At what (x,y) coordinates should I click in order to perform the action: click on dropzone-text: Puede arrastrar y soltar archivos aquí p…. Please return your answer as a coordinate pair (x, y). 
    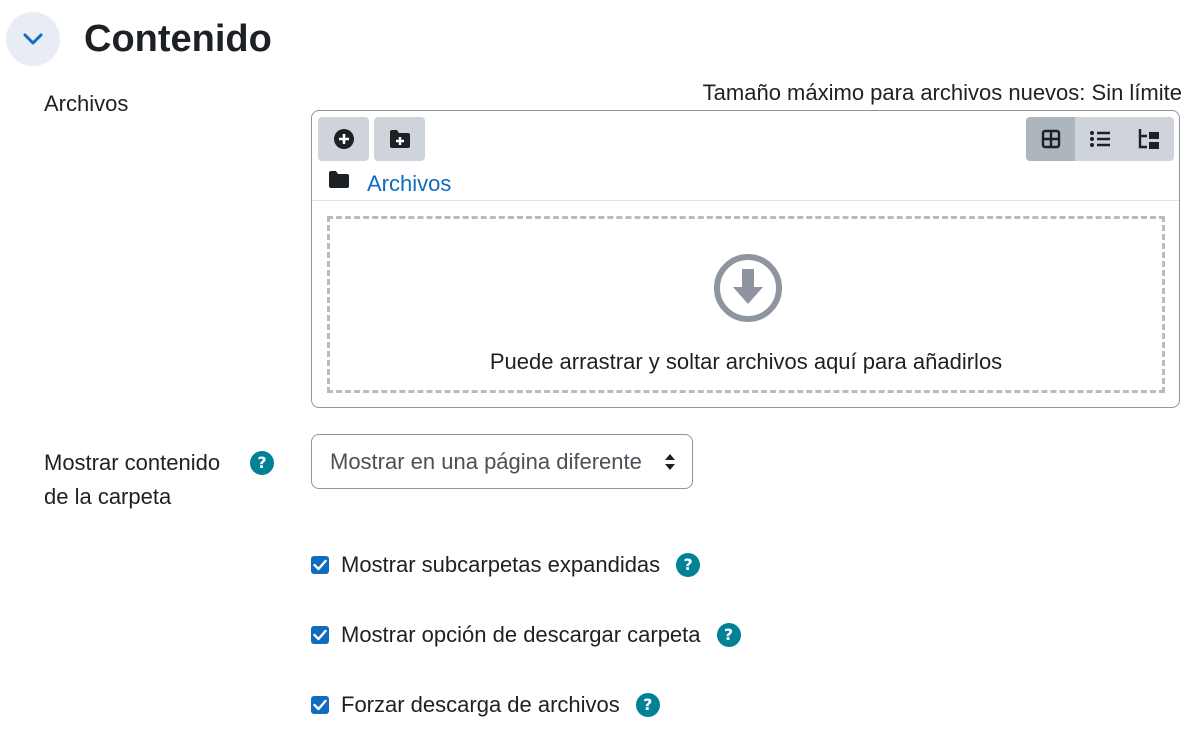
    Looking at the image, I should click on (746, 361).